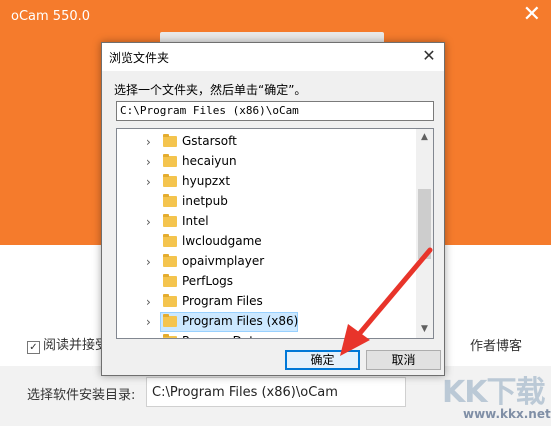  Describe the element at coordinates (267, 222) in the screenshot. I see `folder-tree-item: › Intel` at that location.